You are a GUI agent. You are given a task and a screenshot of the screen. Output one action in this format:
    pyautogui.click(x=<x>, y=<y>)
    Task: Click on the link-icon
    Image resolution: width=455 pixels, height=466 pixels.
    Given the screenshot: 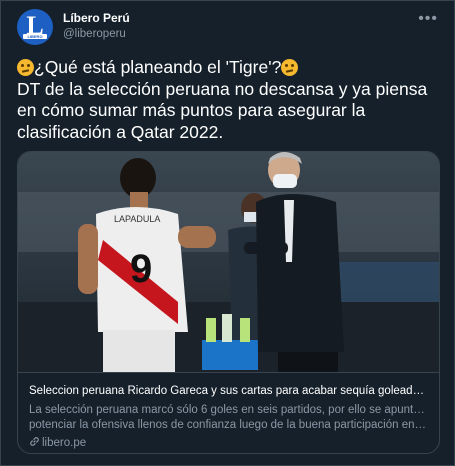 What is the action you would take?
    pyautogui.click(x=34, y=441)
    